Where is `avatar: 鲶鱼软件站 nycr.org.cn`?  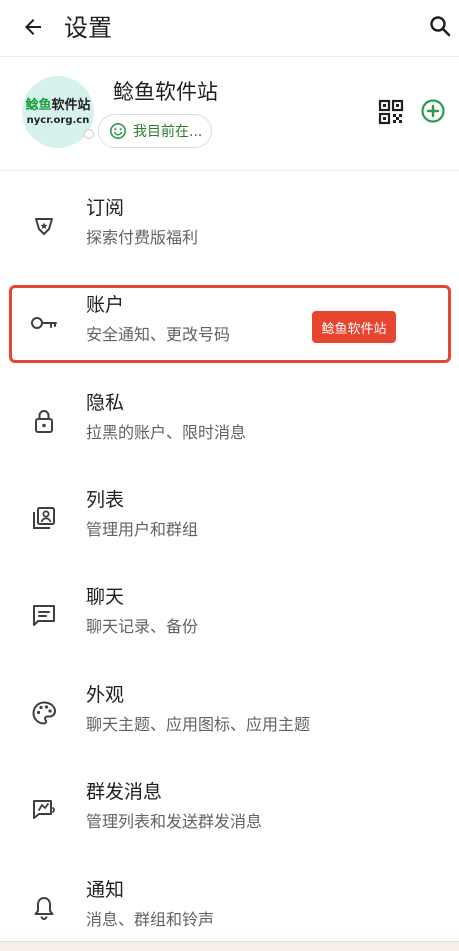 avatar: 鲶鱼软件站 nycr.org.cn is located at coordinates (58, 112).